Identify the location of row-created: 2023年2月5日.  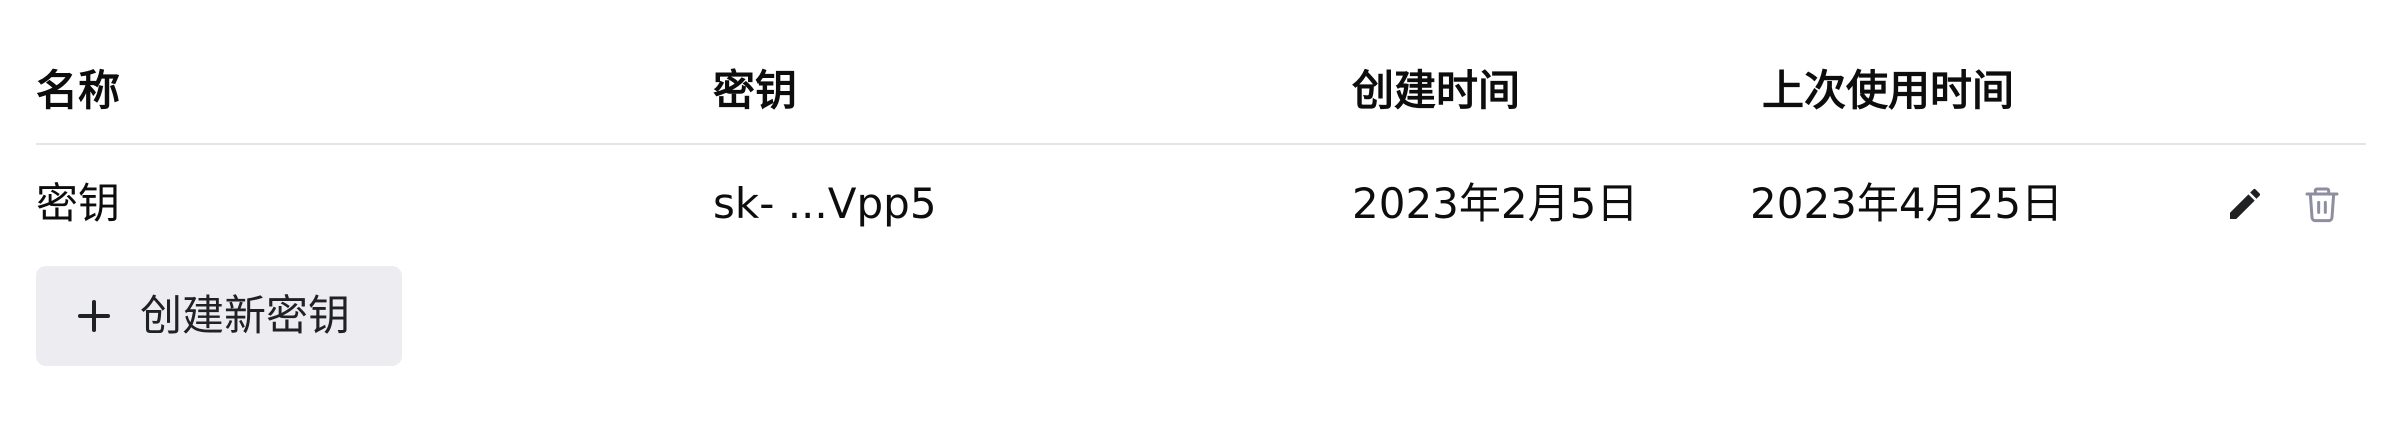
(1495, 203).